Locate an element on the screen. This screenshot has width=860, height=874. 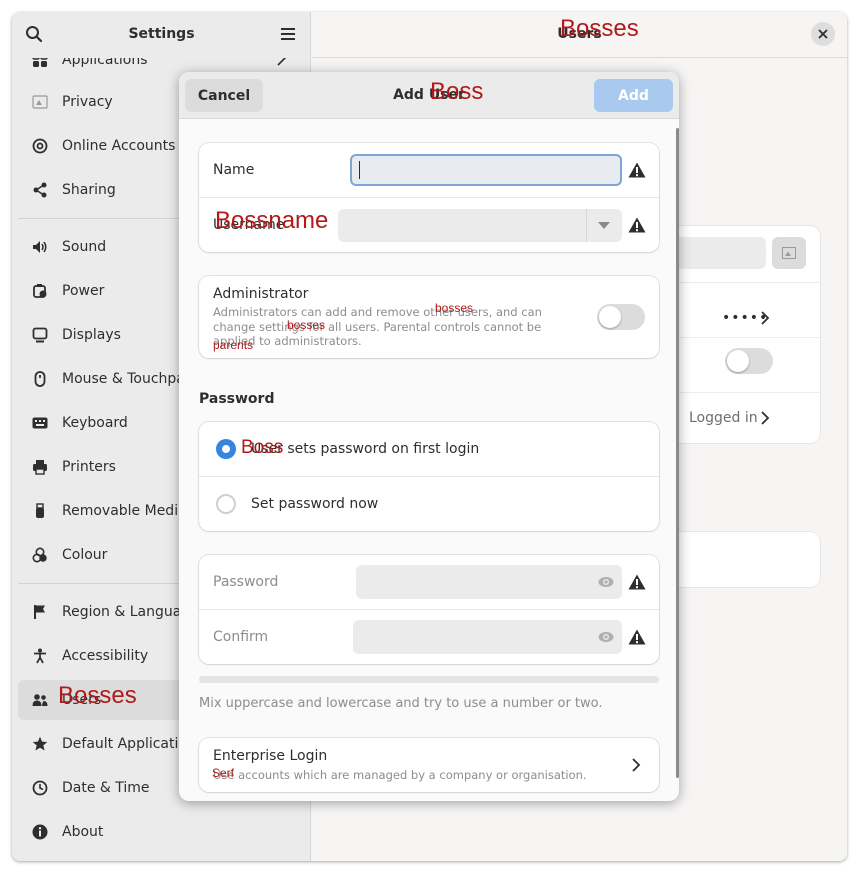
administrator-label: Administrator is located at coordinates (261, 294).